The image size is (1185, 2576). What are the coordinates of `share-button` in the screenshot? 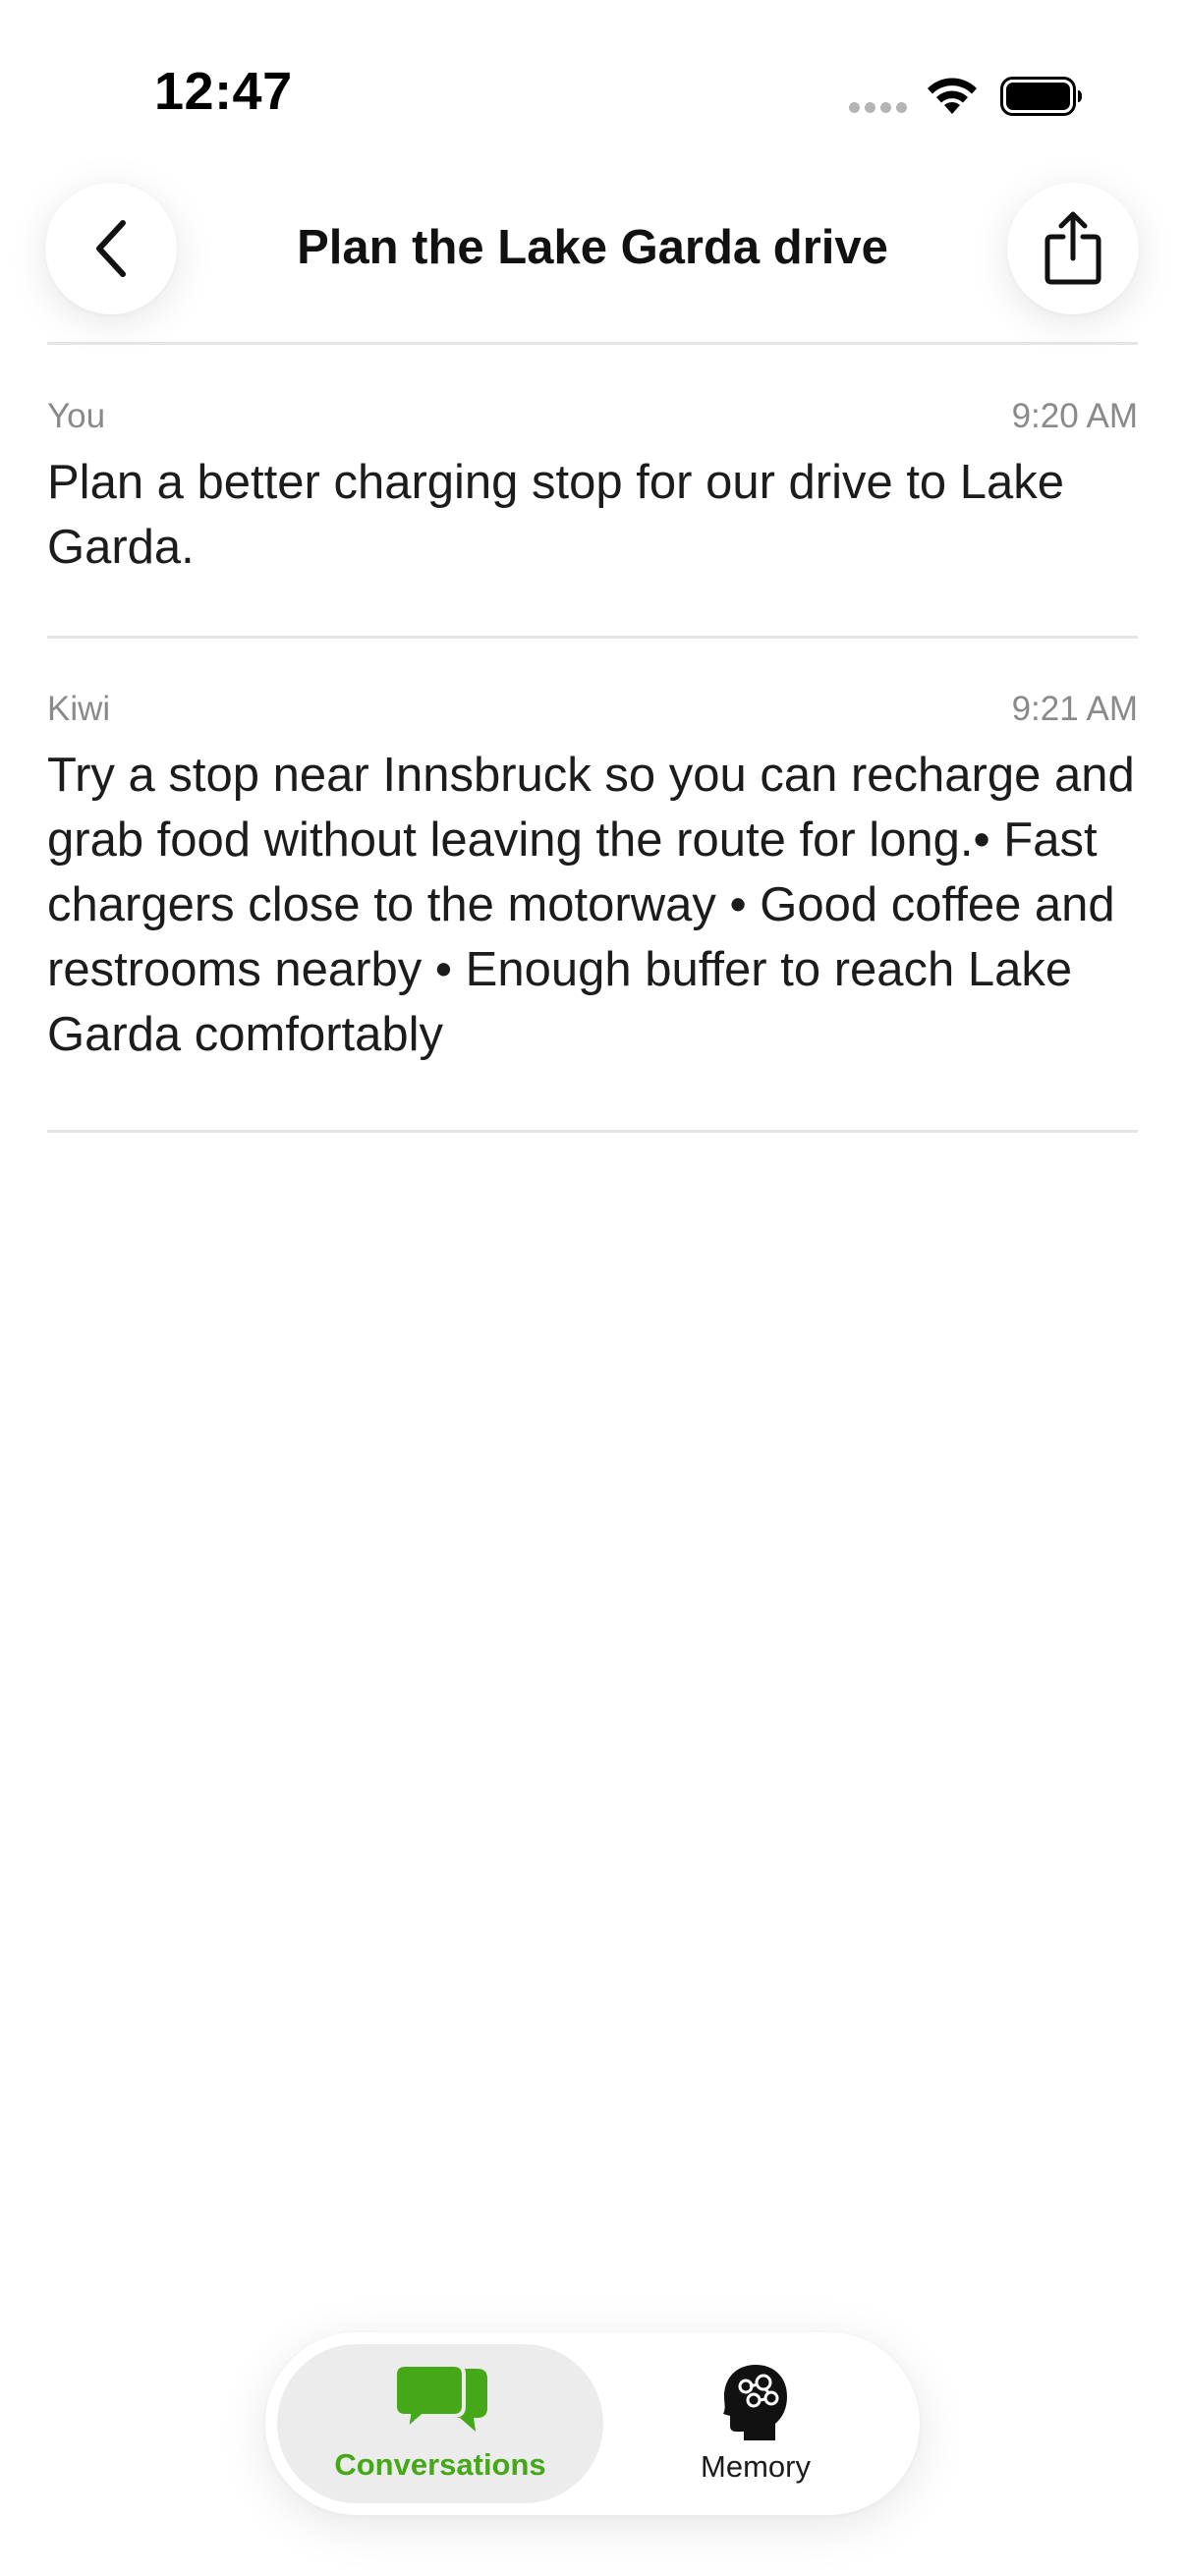 It's located at (1073, 248).